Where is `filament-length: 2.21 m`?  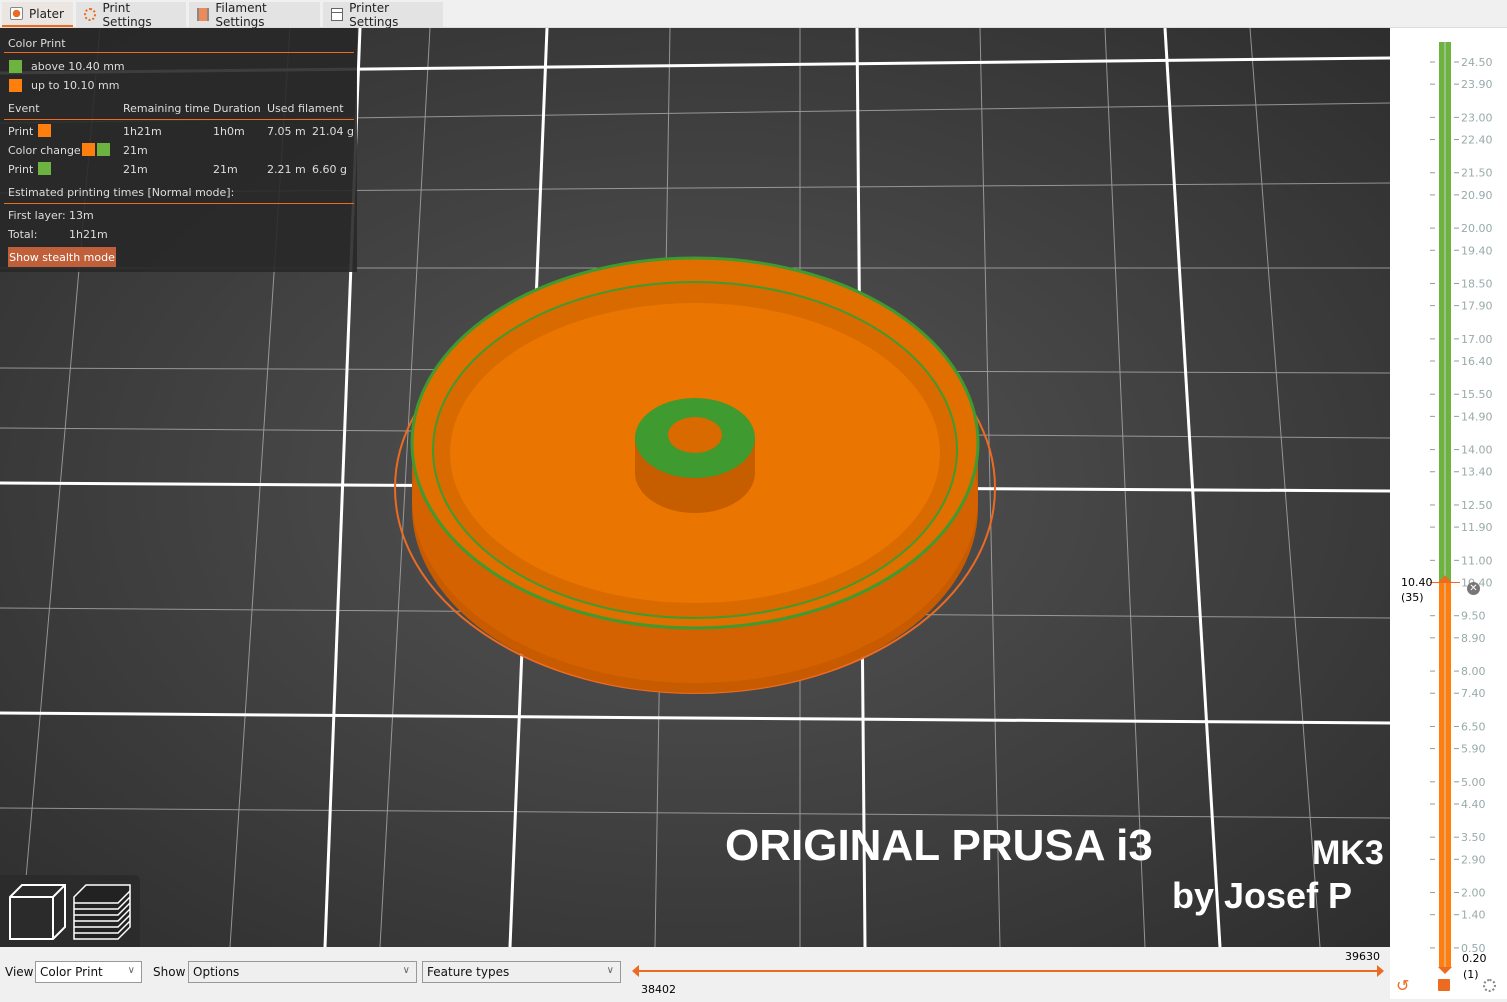 filament-length: 2.21 m is located at coordinates (286, 169).